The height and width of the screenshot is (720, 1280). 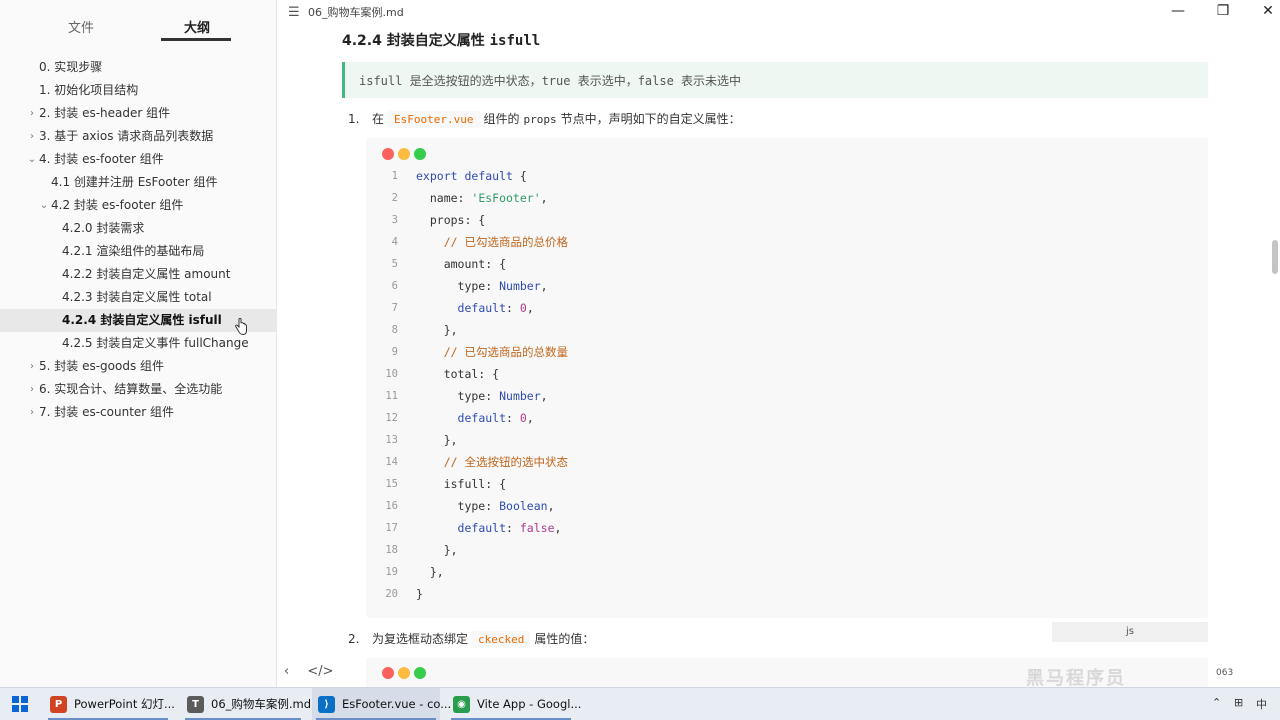 I want to click on outline-item: › 7. 封装 es-counter 组件, so click(x=138, y=412).